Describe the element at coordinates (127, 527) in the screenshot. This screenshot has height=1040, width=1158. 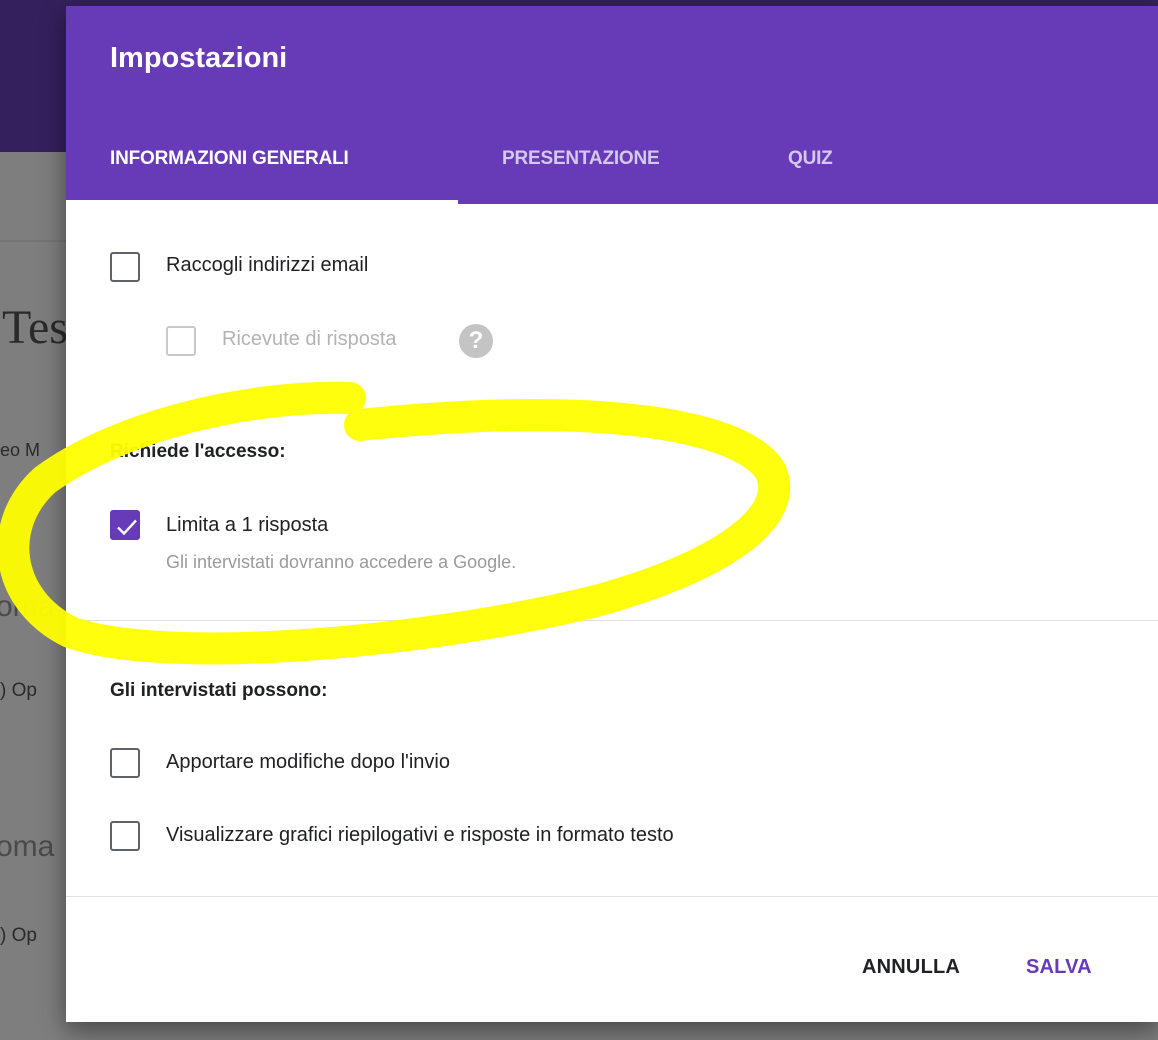
I see `check-icon` at that location.